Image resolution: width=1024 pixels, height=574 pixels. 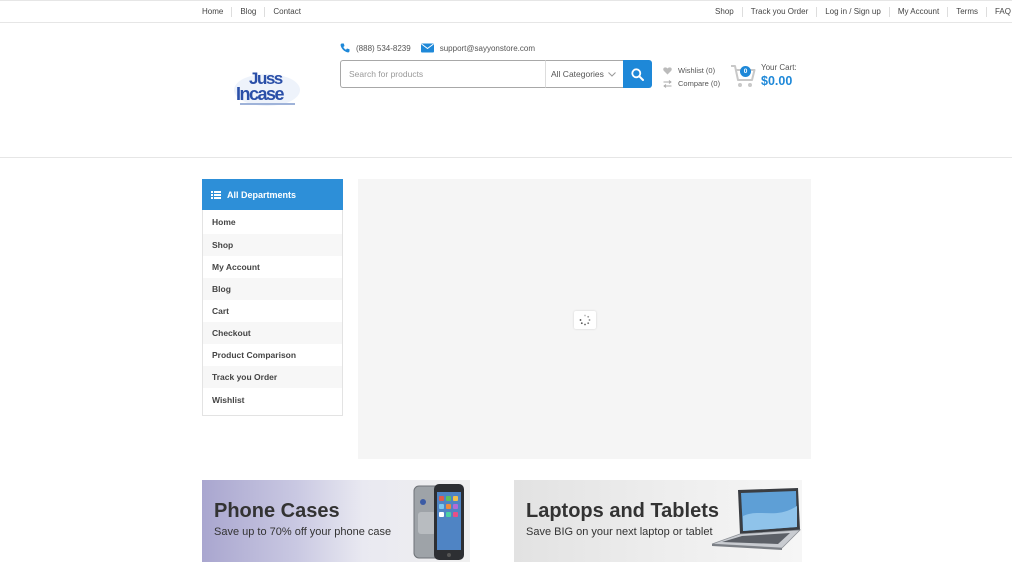 I want to click on chevron-down-icon, so click(x=612, y=74).